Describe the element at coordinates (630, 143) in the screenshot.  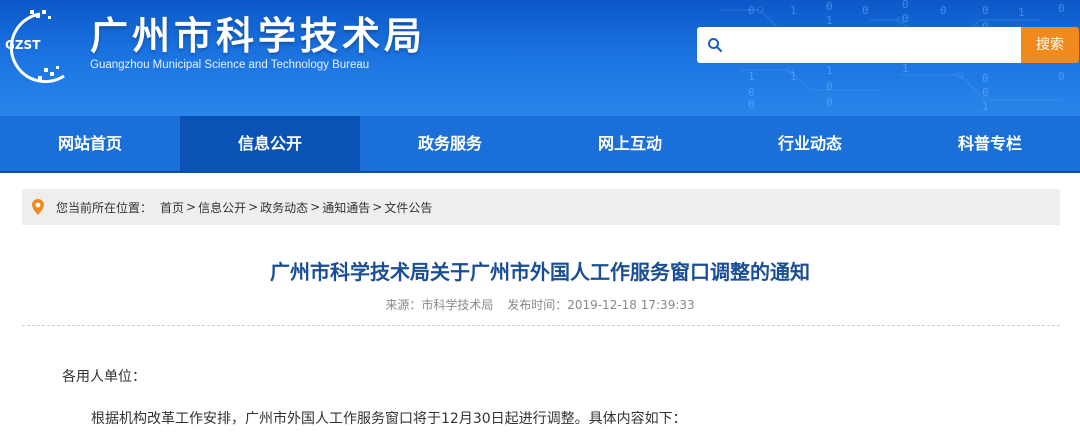
I see `nav-item-online-interaction: 网上互动` at that location.